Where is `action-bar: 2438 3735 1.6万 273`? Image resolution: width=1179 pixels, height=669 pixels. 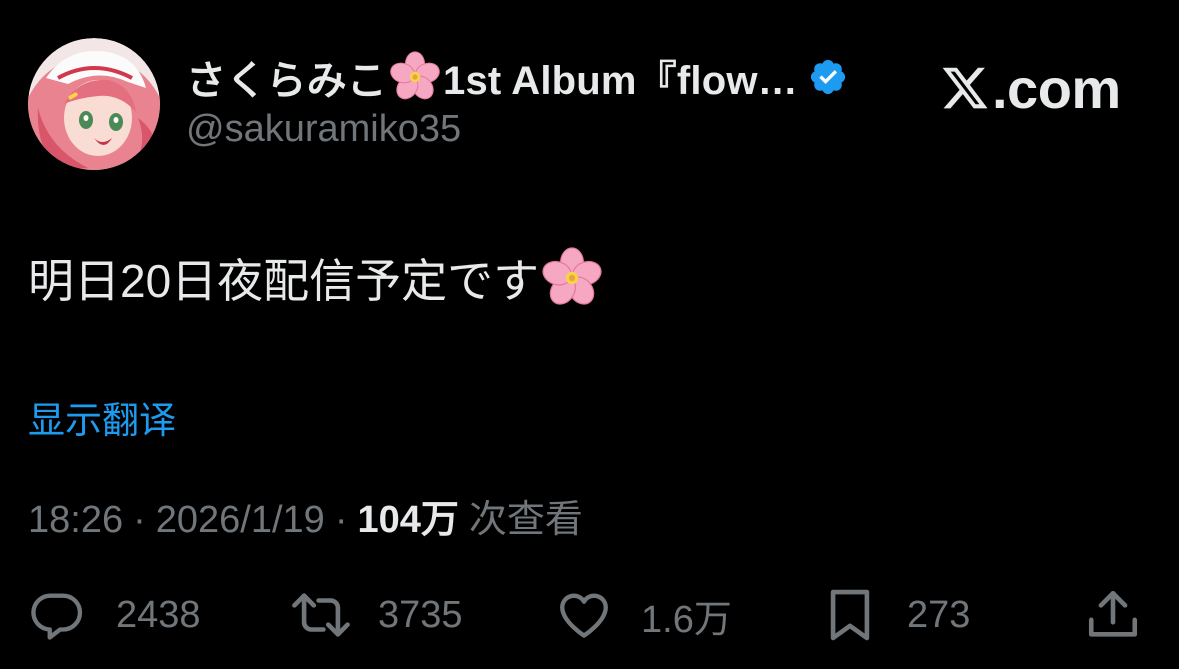 action-bar: 2438 3735 1.6万 273 is located at coordinates (589, 615).